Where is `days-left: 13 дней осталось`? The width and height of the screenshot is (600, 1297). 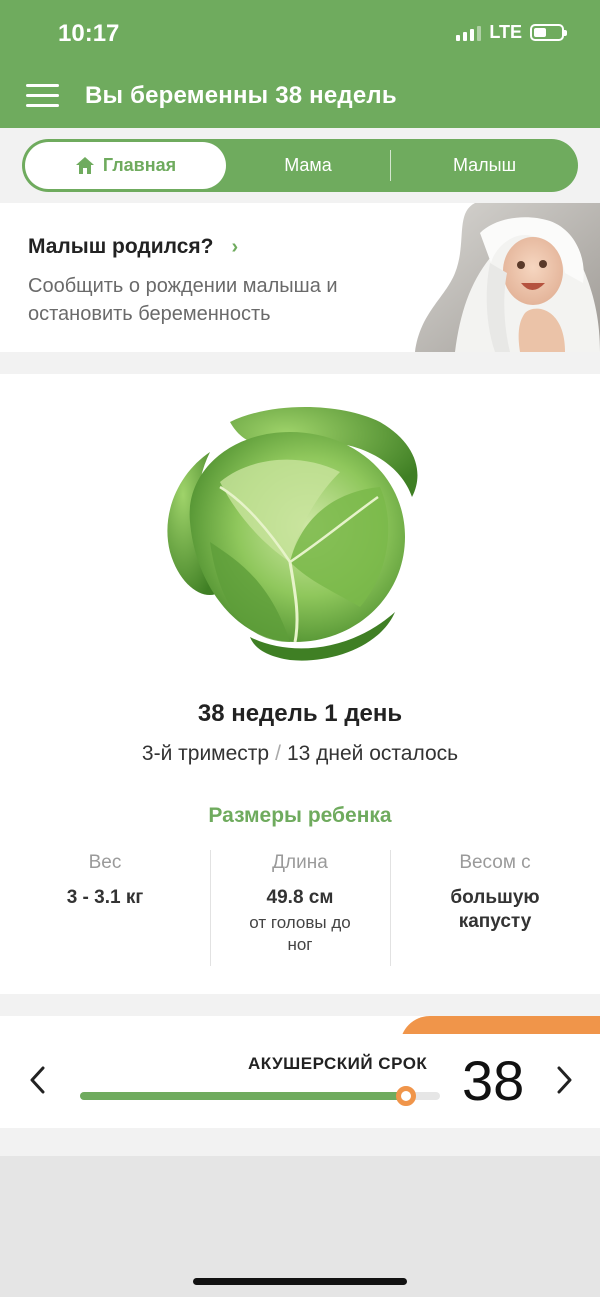 days-left: 13 дней осталось is located at coordinates (372, 753).